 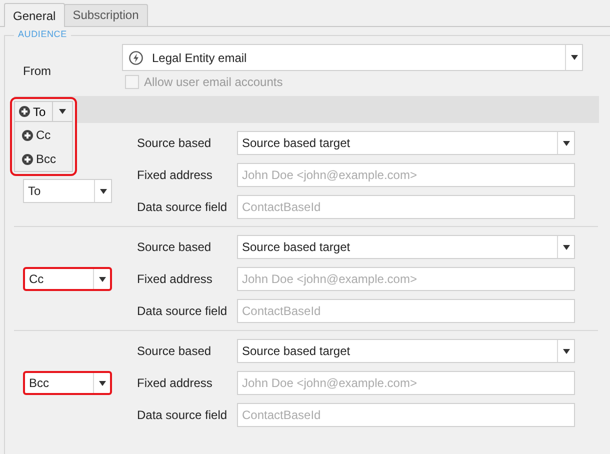 What do you see at coordinates (352, 57) in the screenshot?
I see `from-dropdown: Legal Entity email` at bounding box center [352, 57].